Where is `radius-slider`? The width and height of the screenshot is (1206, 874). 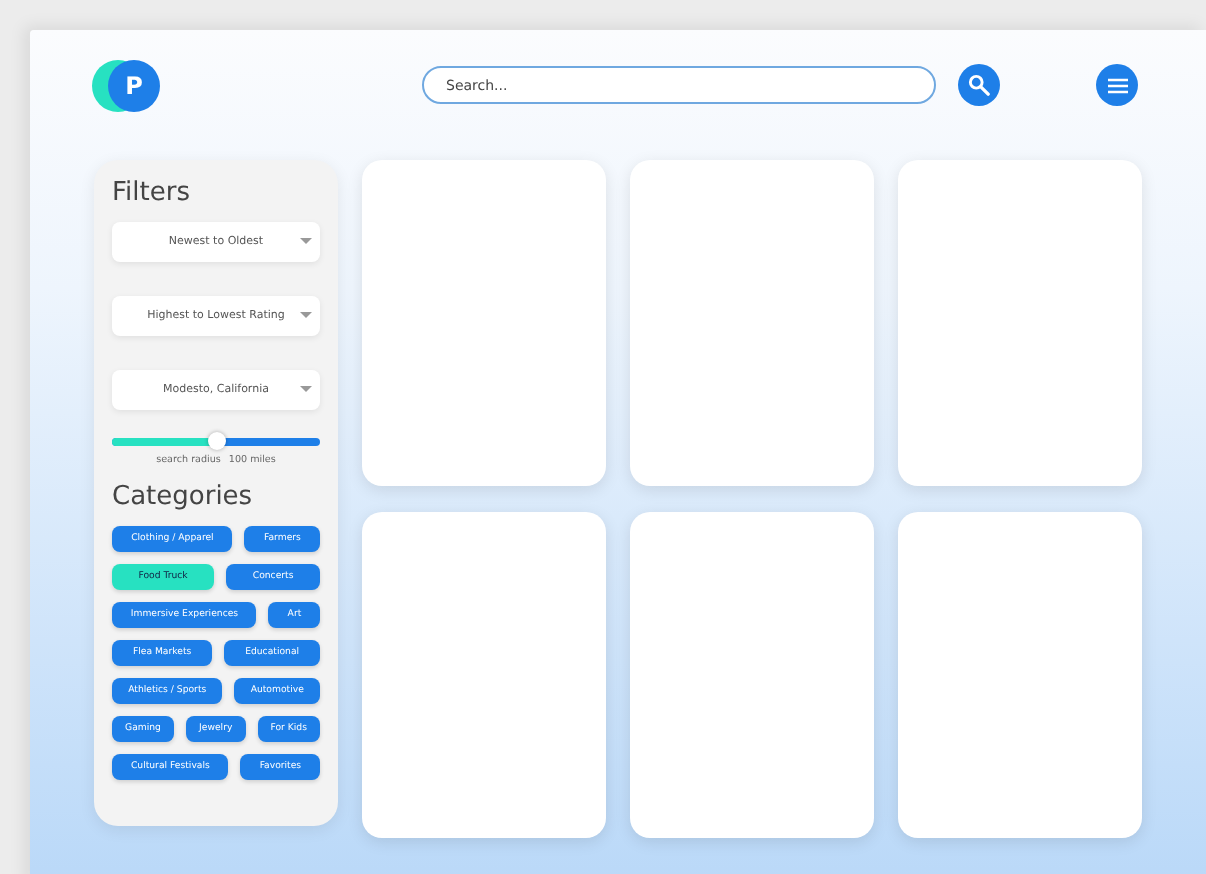 radius-slider is located at coordinates (216, 442).